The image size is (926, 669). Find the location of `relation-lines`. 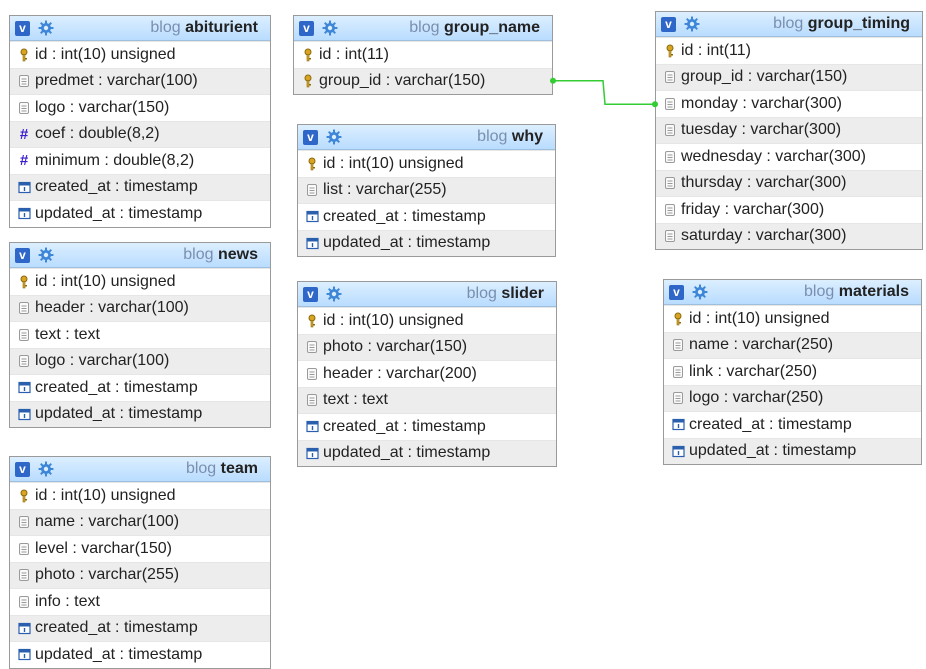

relation-lines is located at coordinates (604, 92).